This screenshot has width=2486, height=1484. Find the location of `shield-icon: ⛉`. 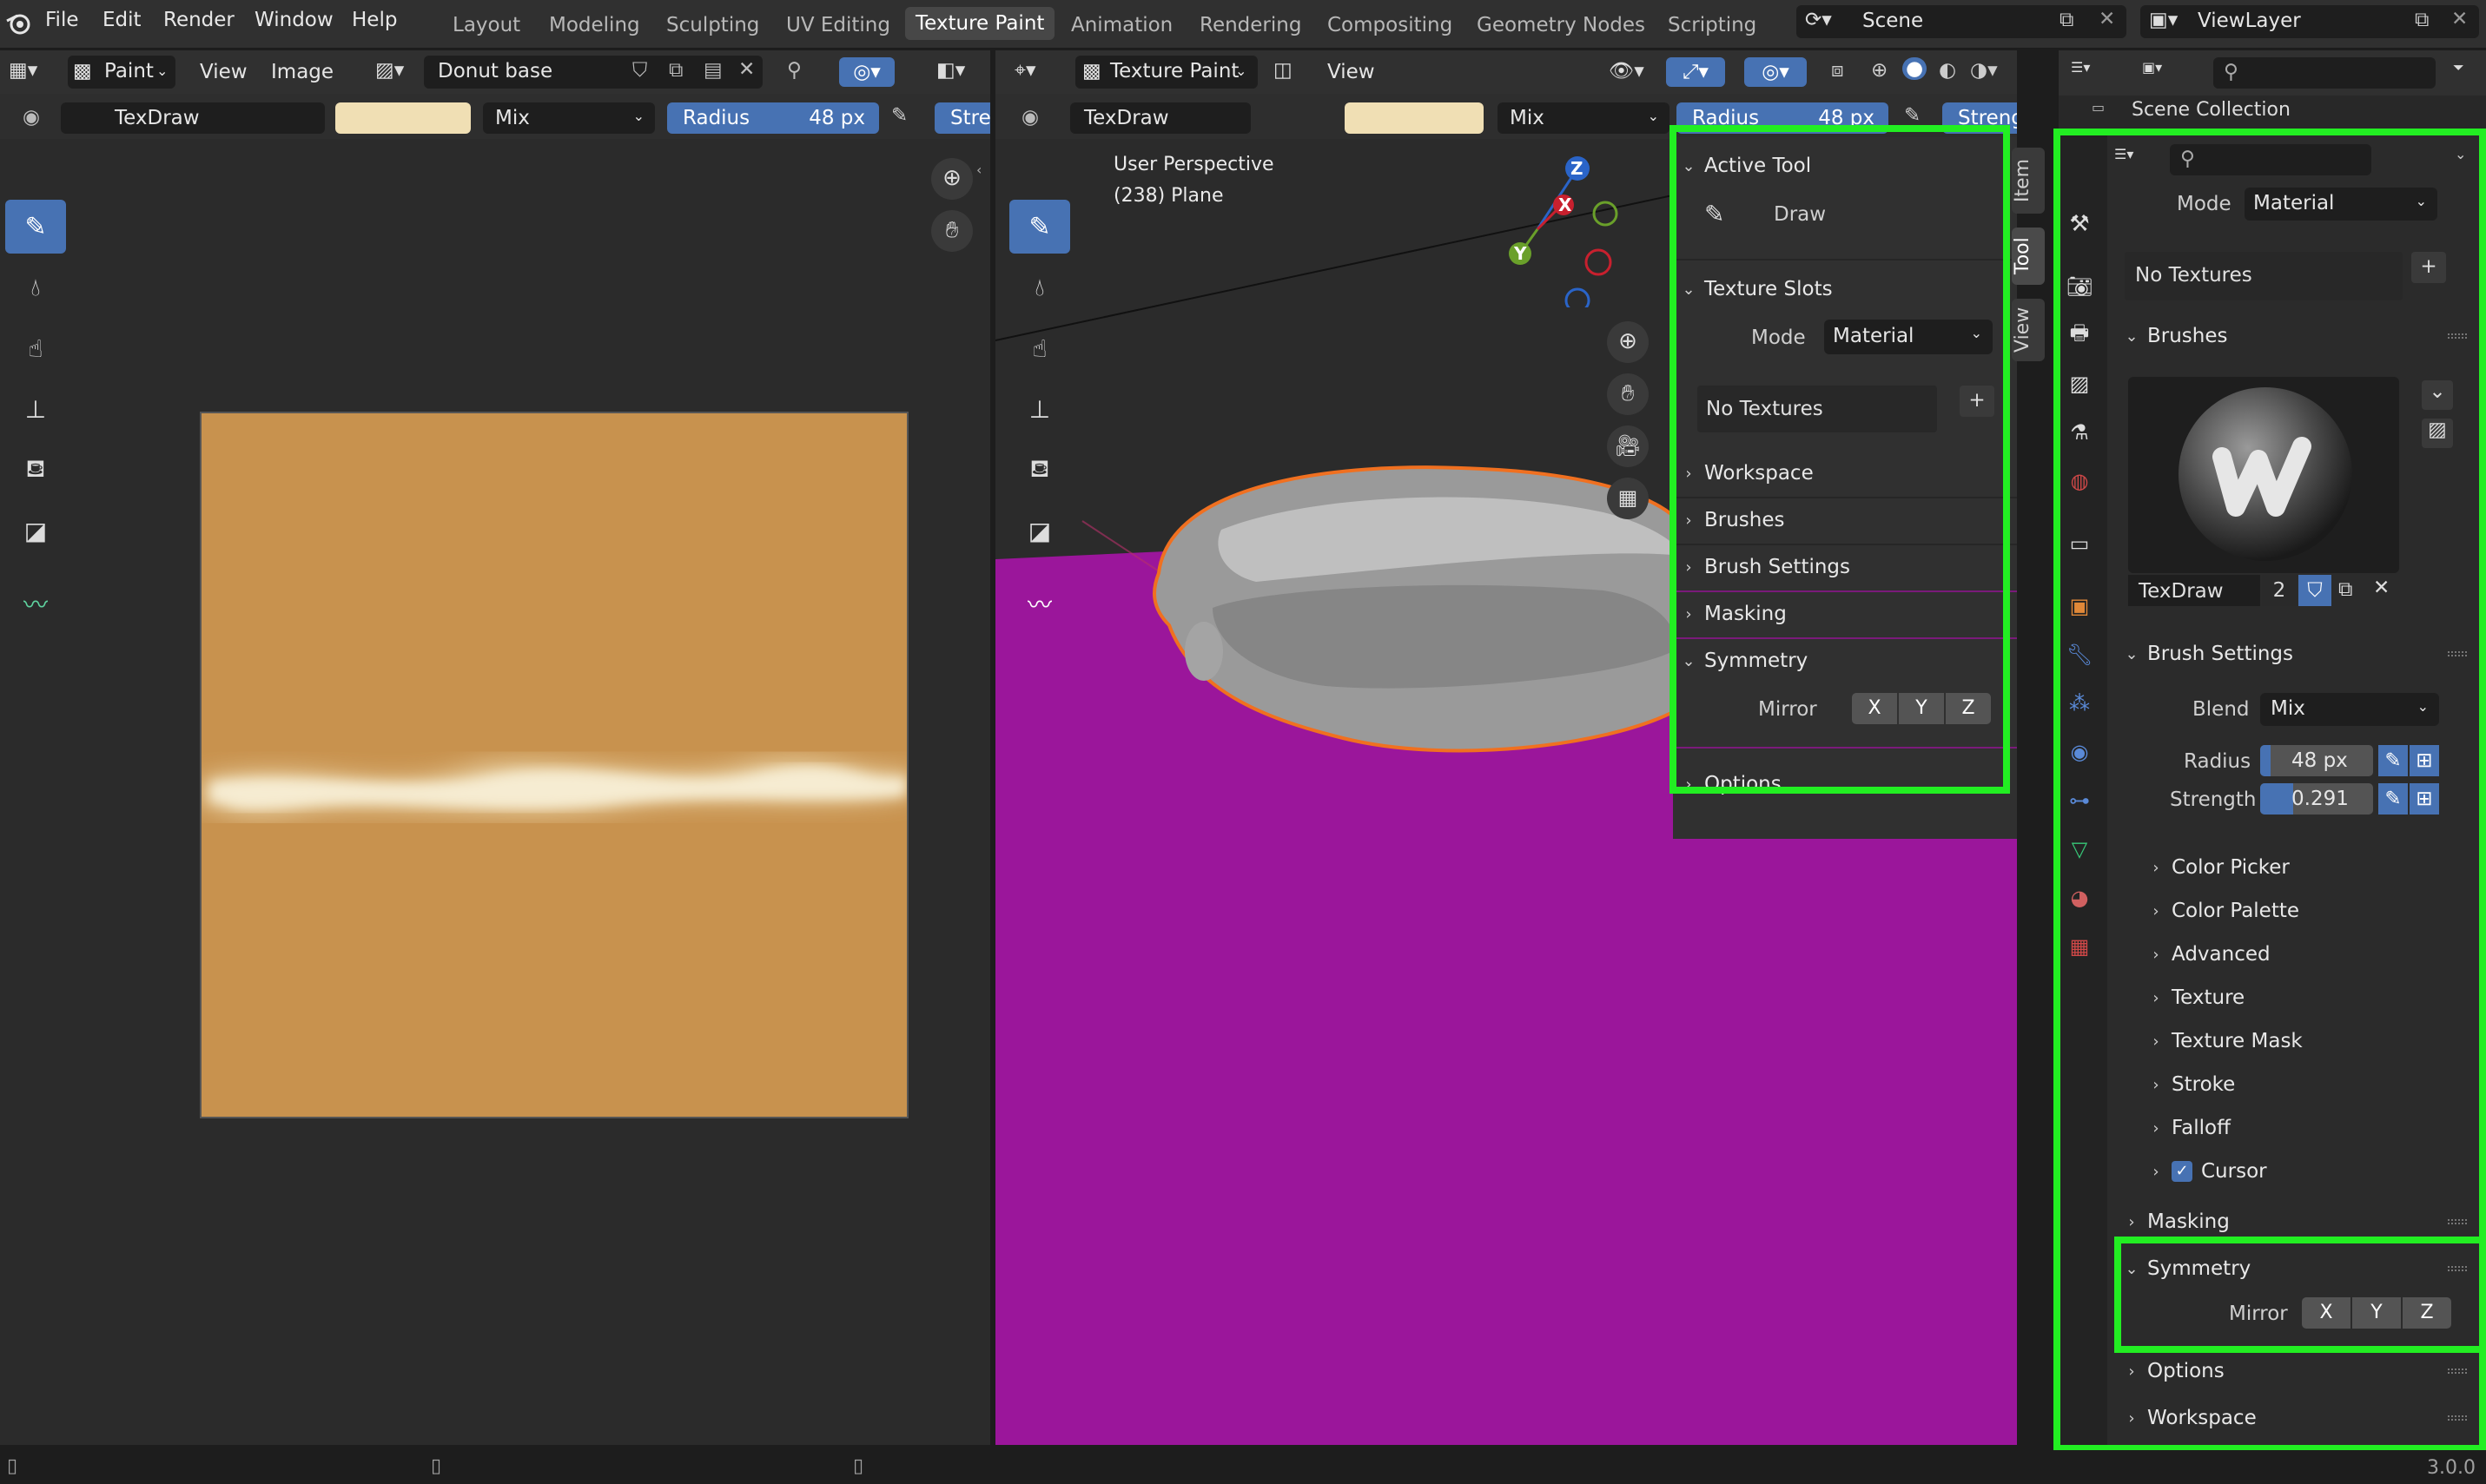

shield-icon: ⛉ is located at coordinates (639, 70).